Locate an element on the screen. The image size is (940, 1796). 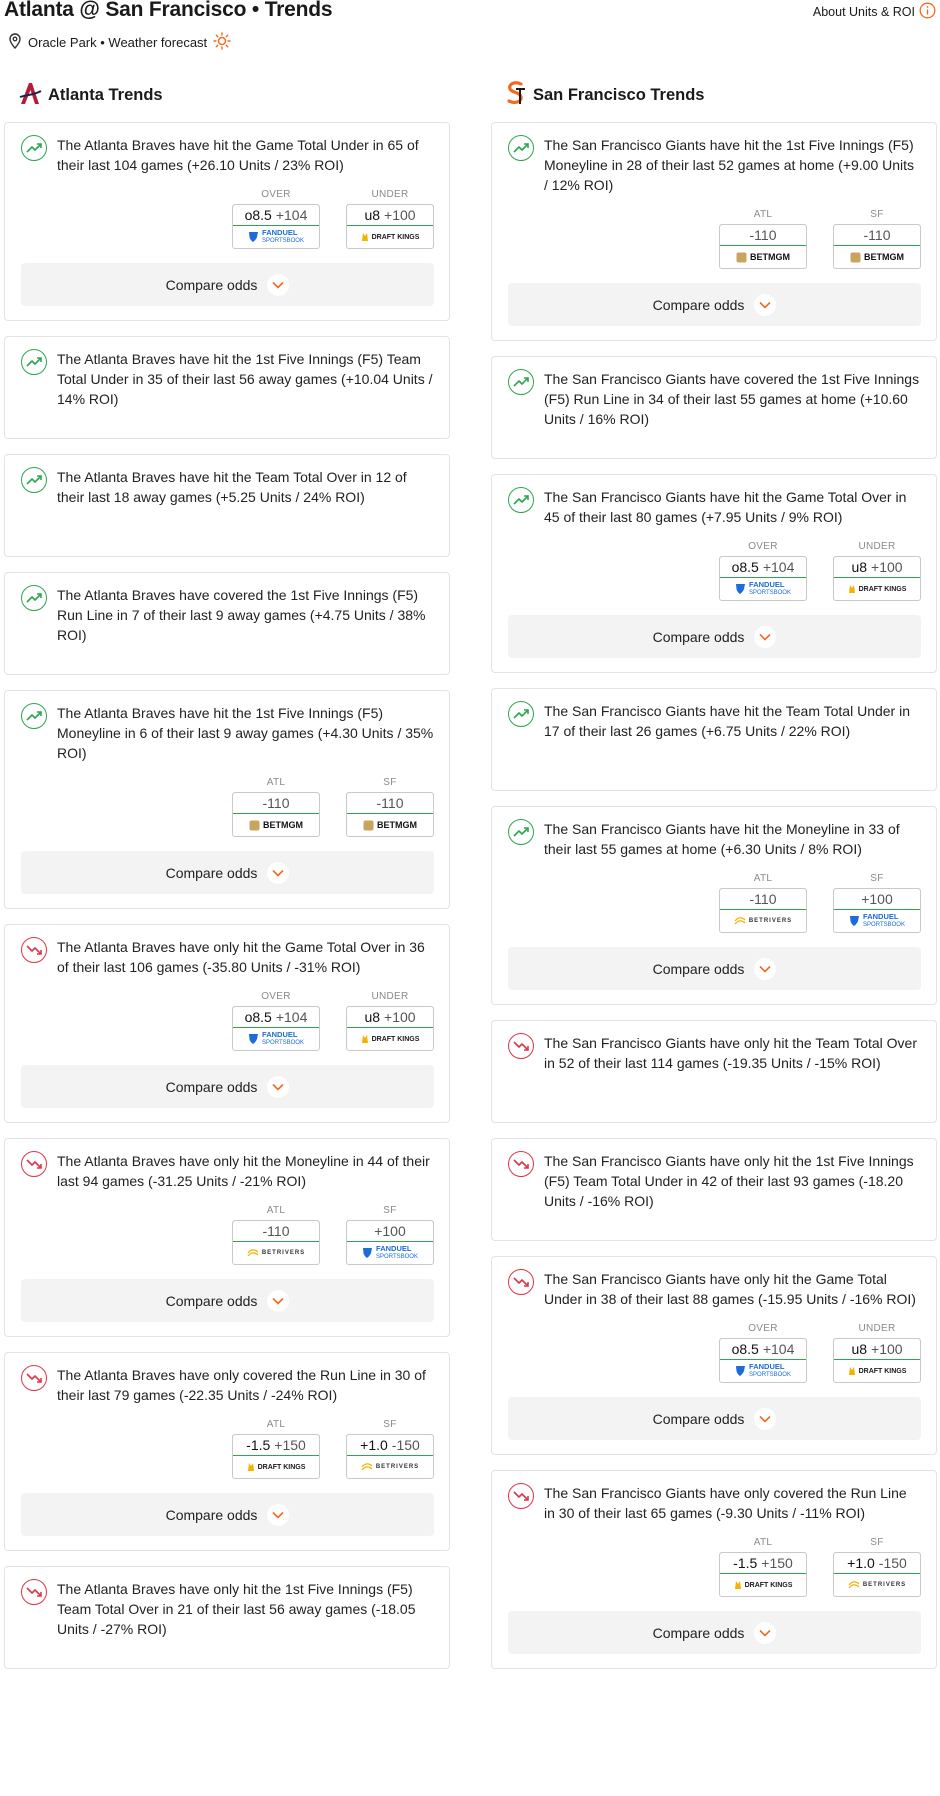
odds-line: +1.0 is located at coordinates (374, 1445).